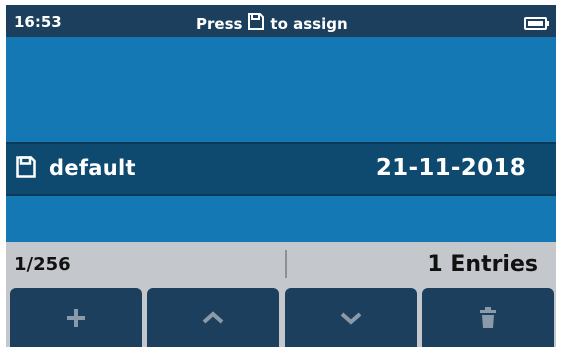 Image resolution: width=561 pixels, height=347 pixels. I want to click on chevron-up-icon, so click(213, 317).